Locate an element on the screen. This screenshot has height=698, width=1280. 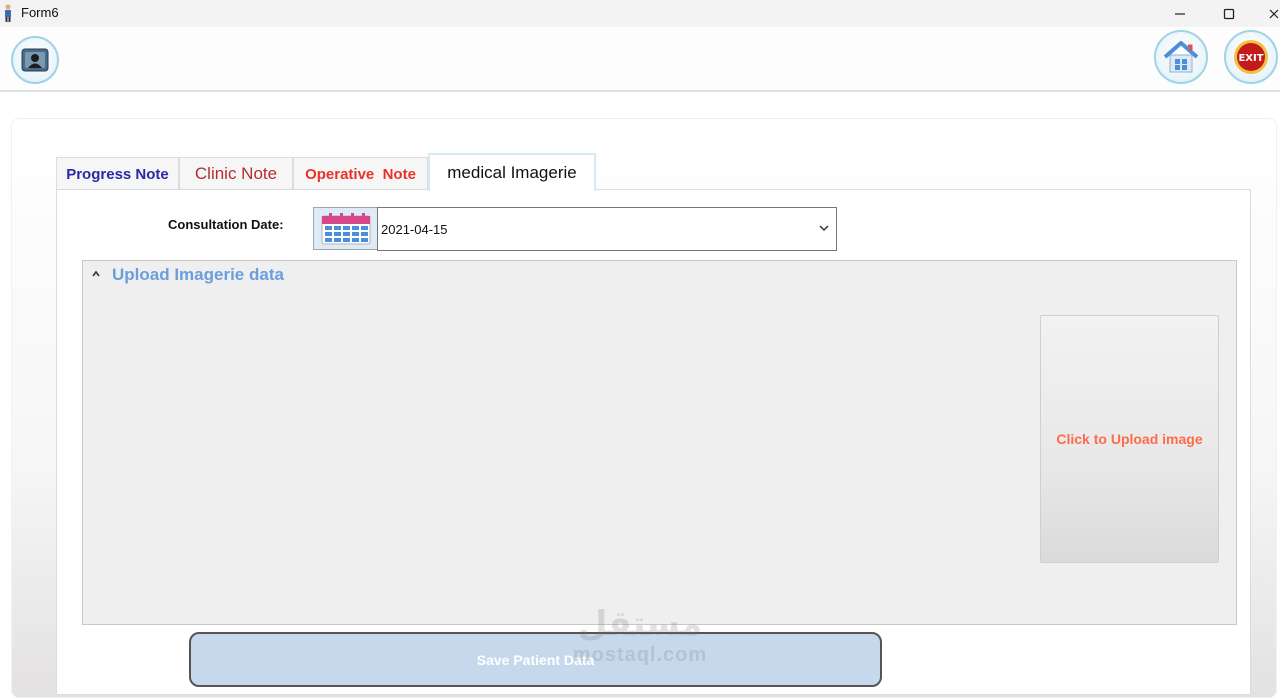
tab-progress-note-label: Progress Note is located at coordinates (117, 174).